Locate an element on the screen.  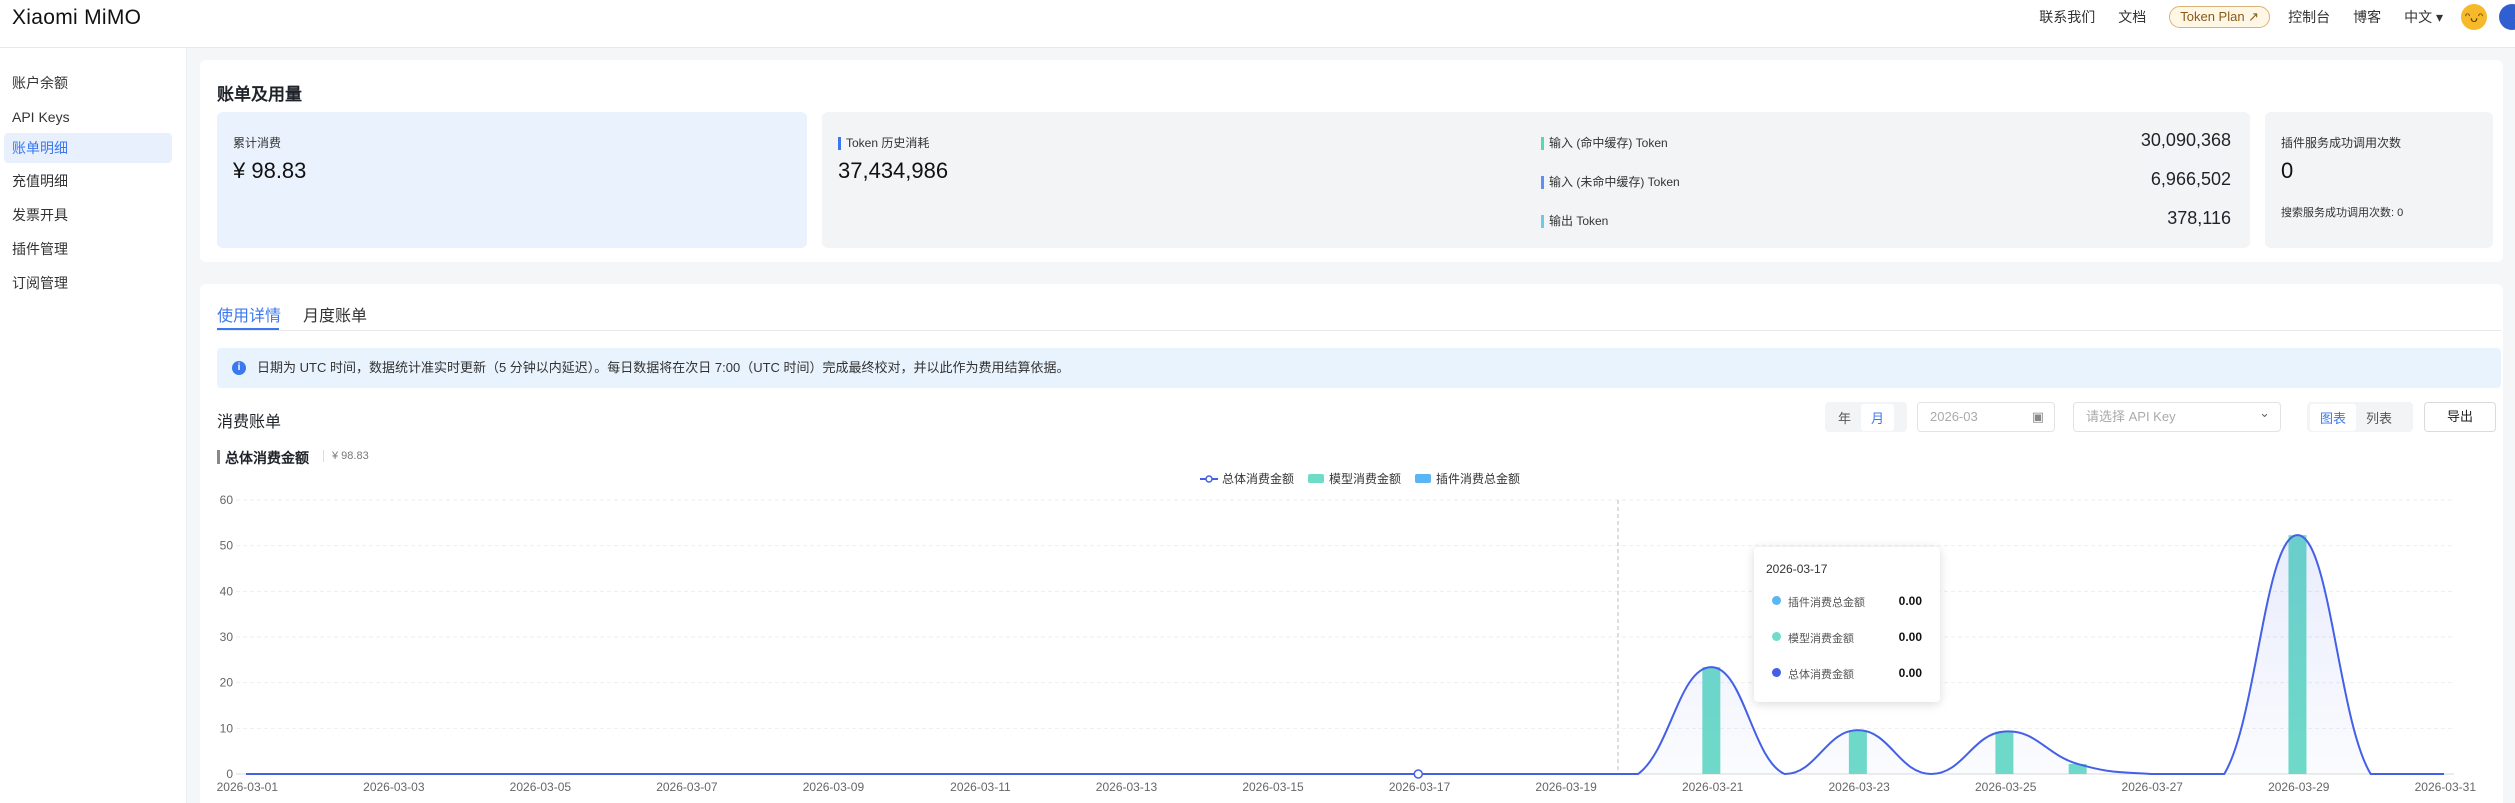
period-year: 年 is located at coordinates (1844, 417).